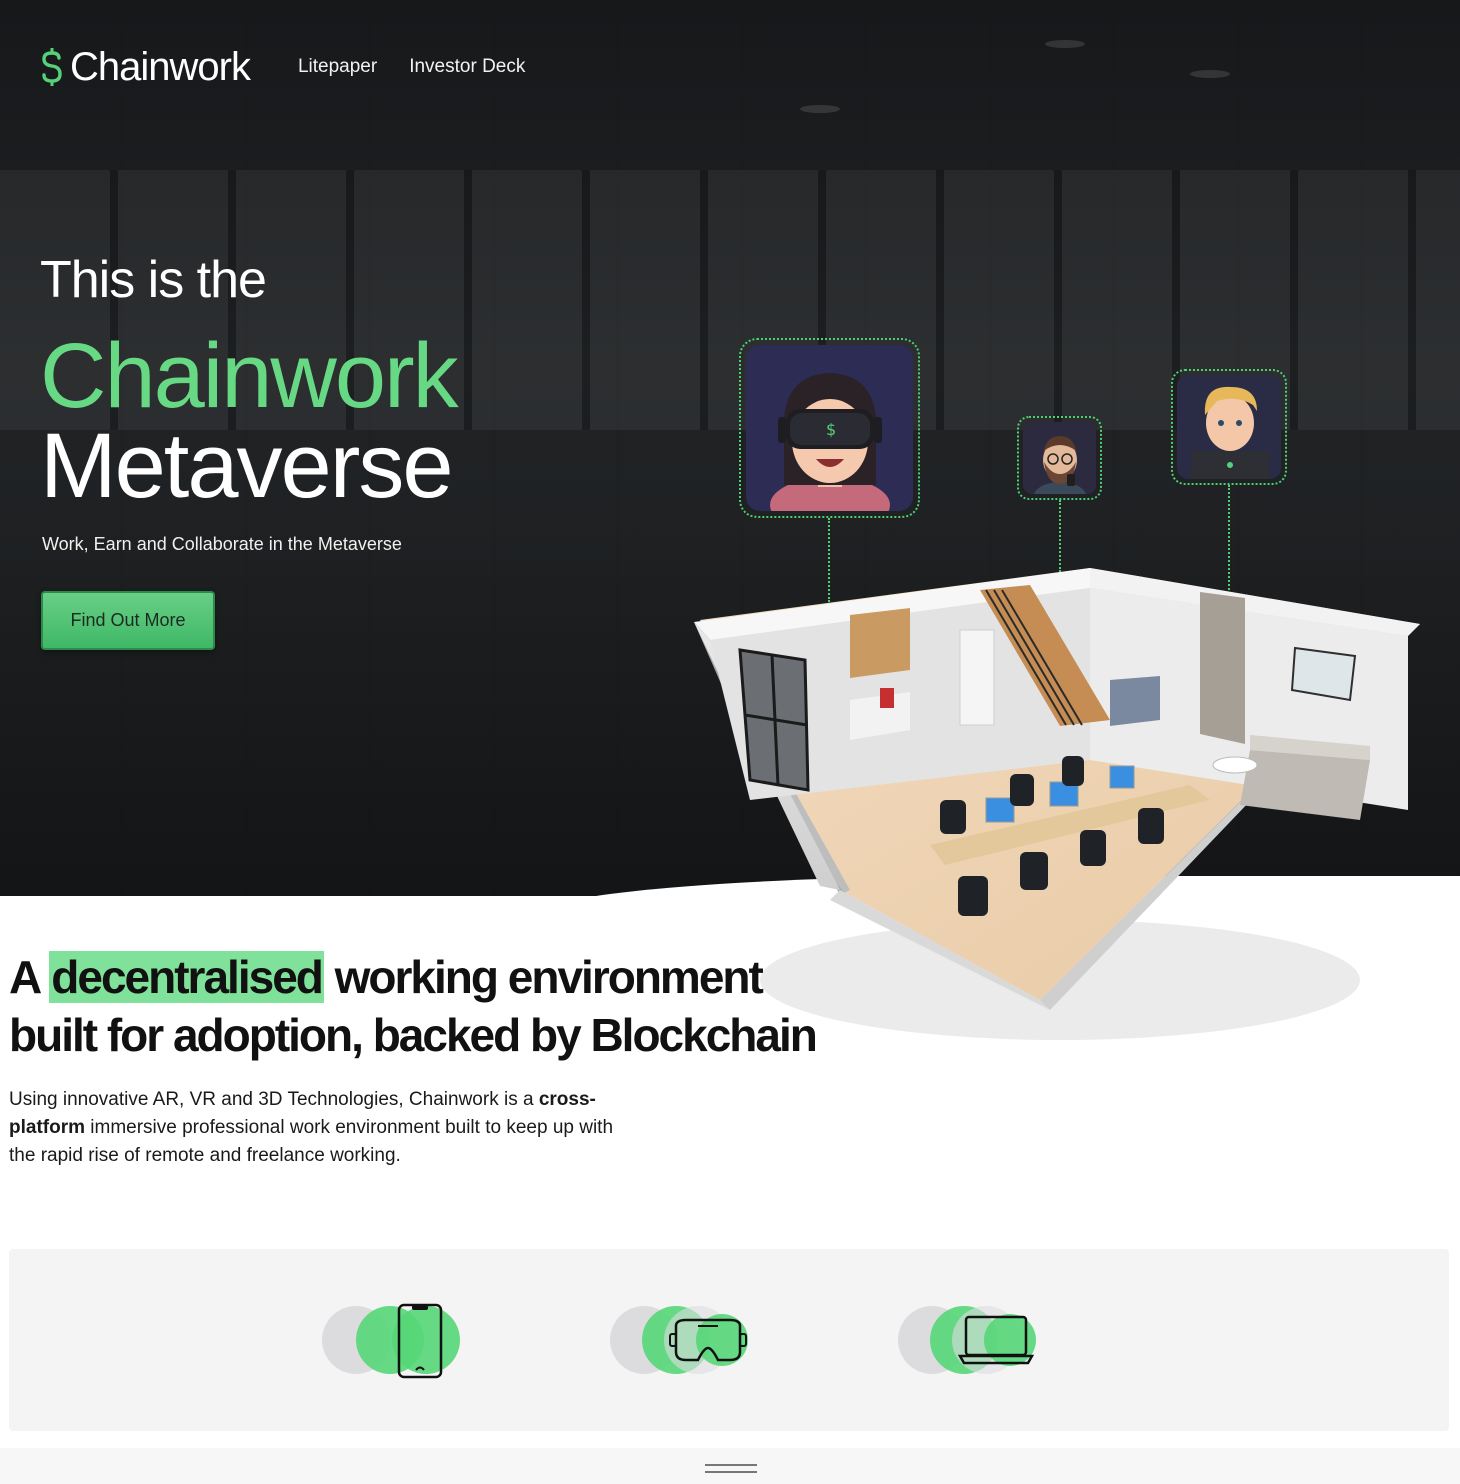  I want to click on laptop-icon, so click(996, 1340).